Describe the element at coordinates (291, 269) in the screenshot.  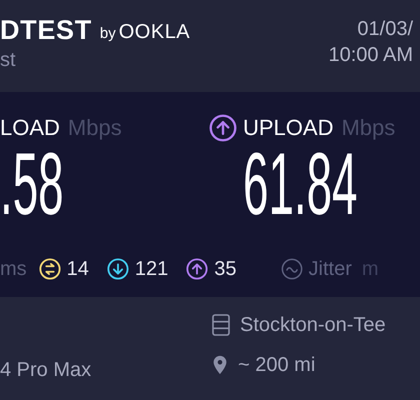
I see `wave-icon` at that location.